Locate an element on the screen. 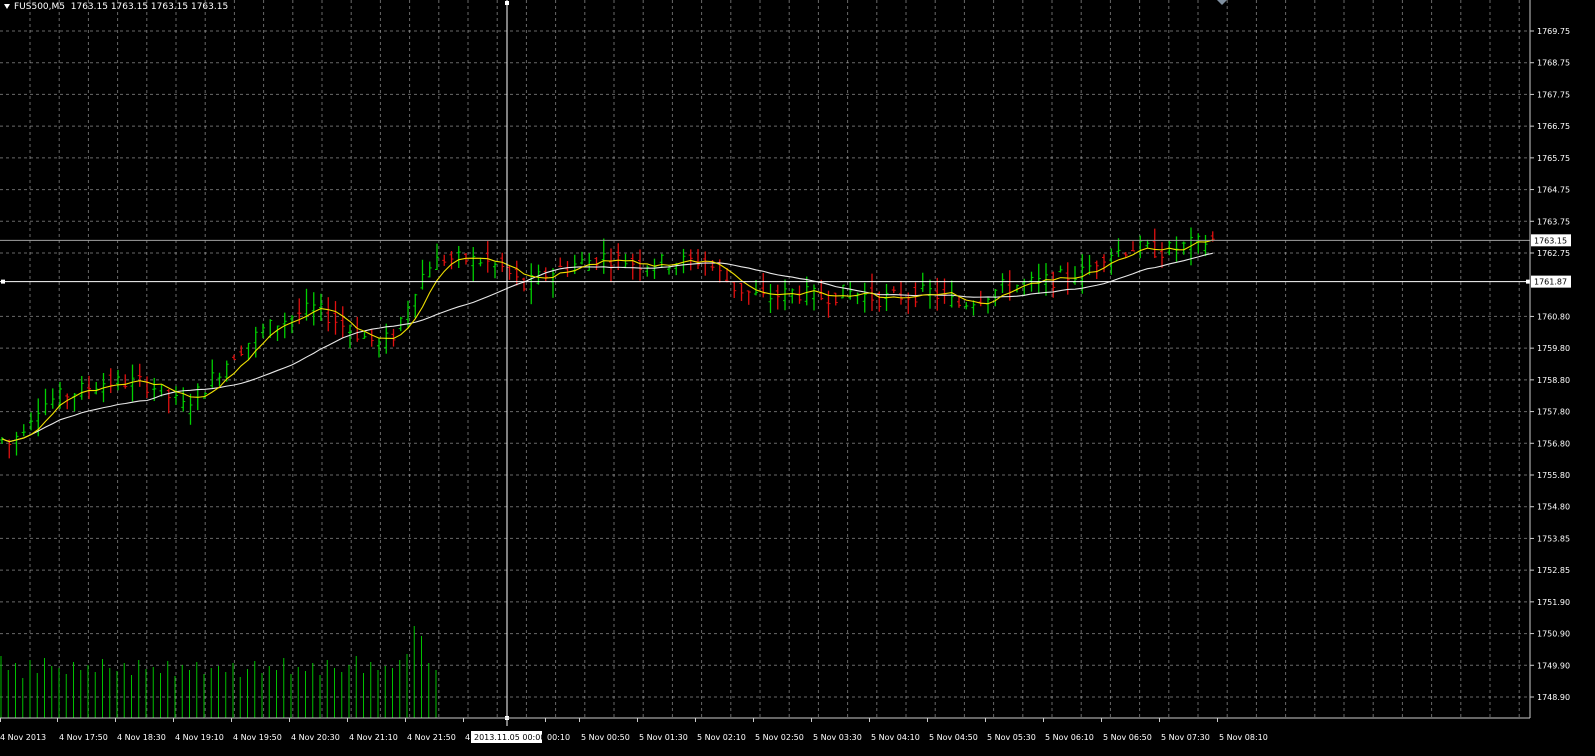 The height and width of the screenshot is (756, 1595). bid-price-label: 1763.15 is located at coordinates (1550, 240).